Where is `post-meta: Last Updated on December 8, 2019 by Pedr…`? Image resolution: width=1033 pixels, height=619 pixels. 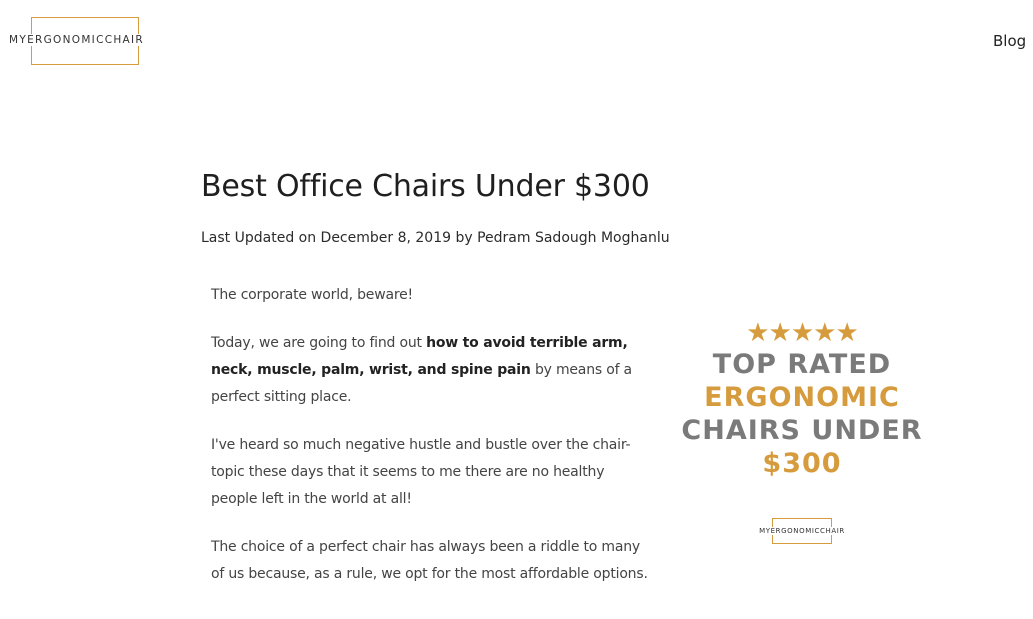
post-meta: Last Updated on December 8, 2019 by Pedr… is located at coordinates (435, 238).